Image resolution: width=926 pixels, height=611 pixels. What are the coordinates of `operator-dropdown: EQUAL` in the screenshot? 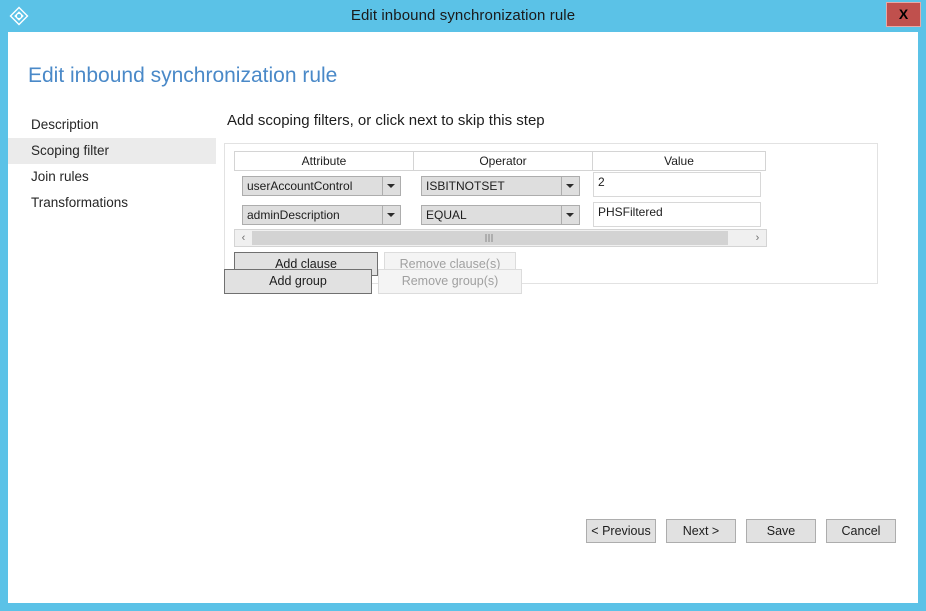 It's located at (500, 215).